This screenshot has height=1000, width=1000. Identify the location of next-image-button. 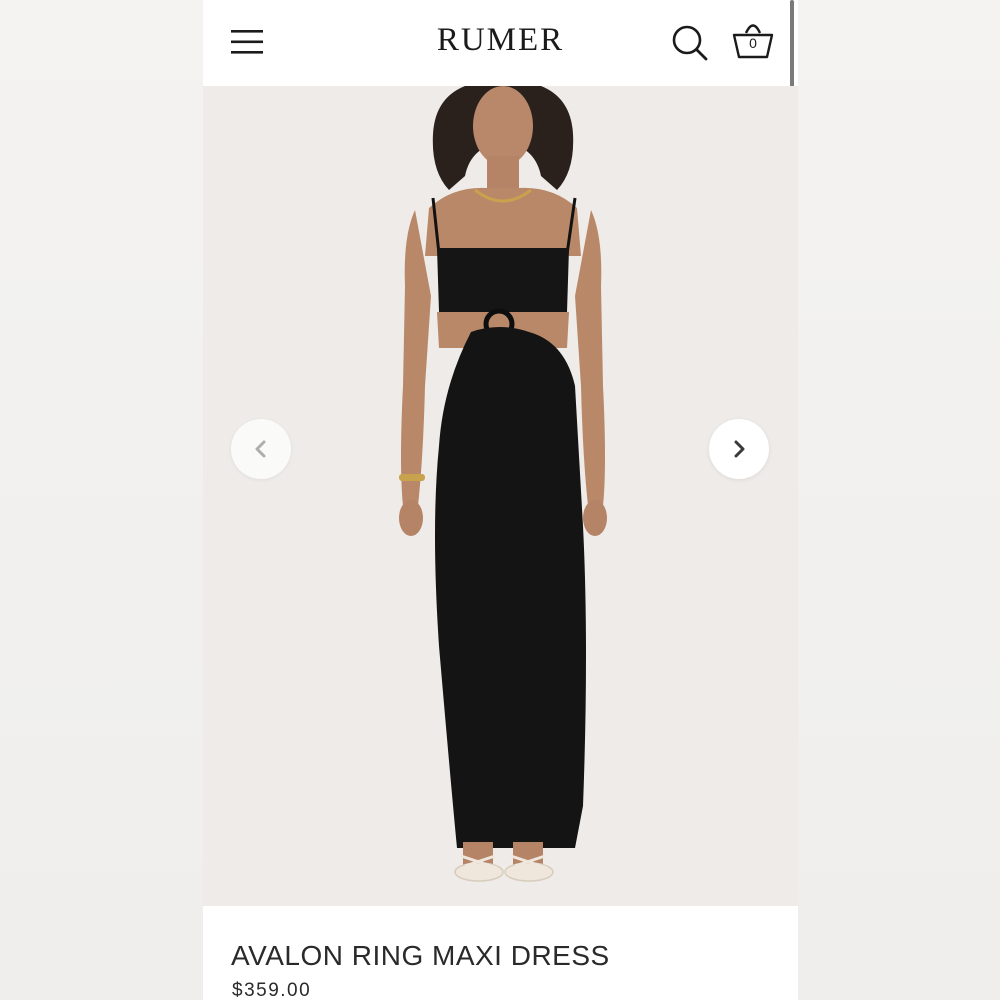
(739, 449).